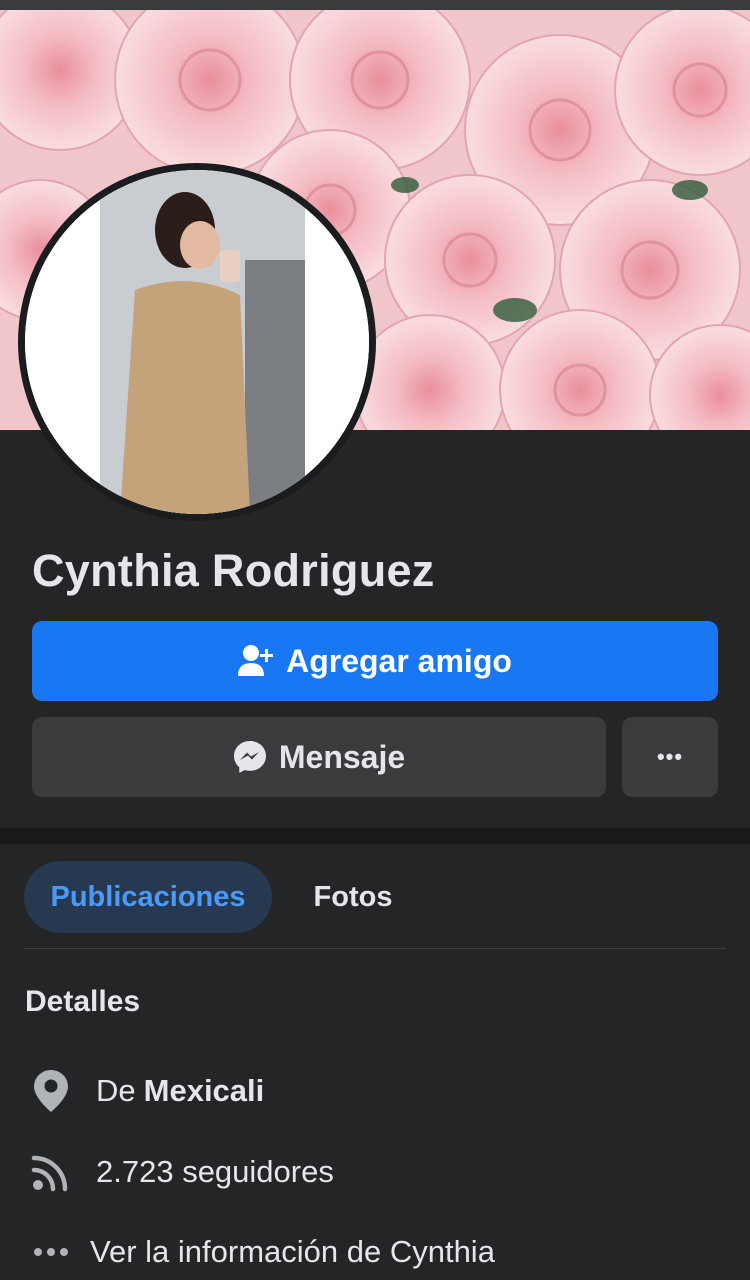 The image size is (750, 1280). Describe the element at coordinates (256, 661) in the screenshot. I see `person-plus-icon` at that location.